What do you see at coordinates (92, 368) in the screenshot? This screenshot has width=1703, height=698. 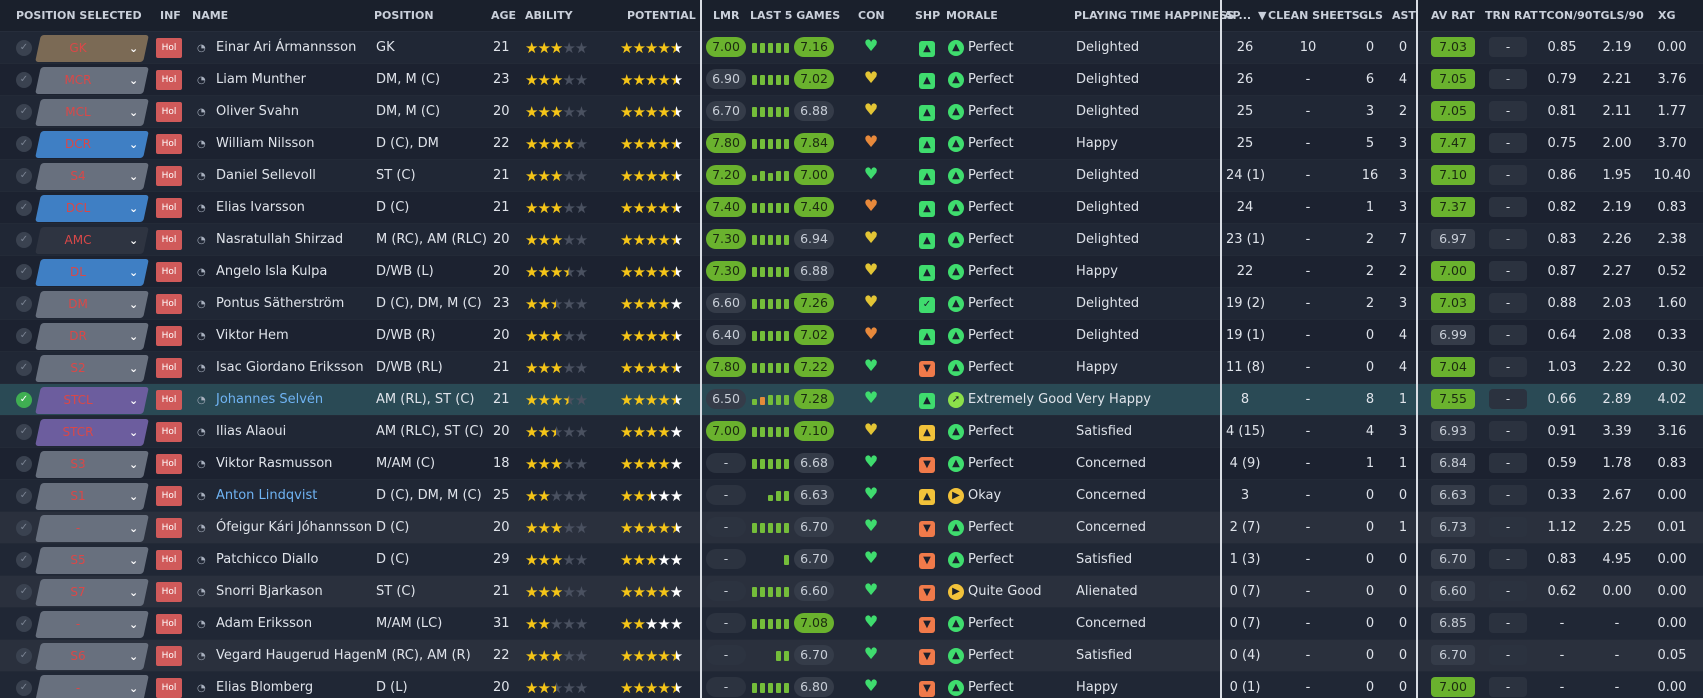 I see `position-dropdown: S2 ⌄` at bounding box center [92, 368].